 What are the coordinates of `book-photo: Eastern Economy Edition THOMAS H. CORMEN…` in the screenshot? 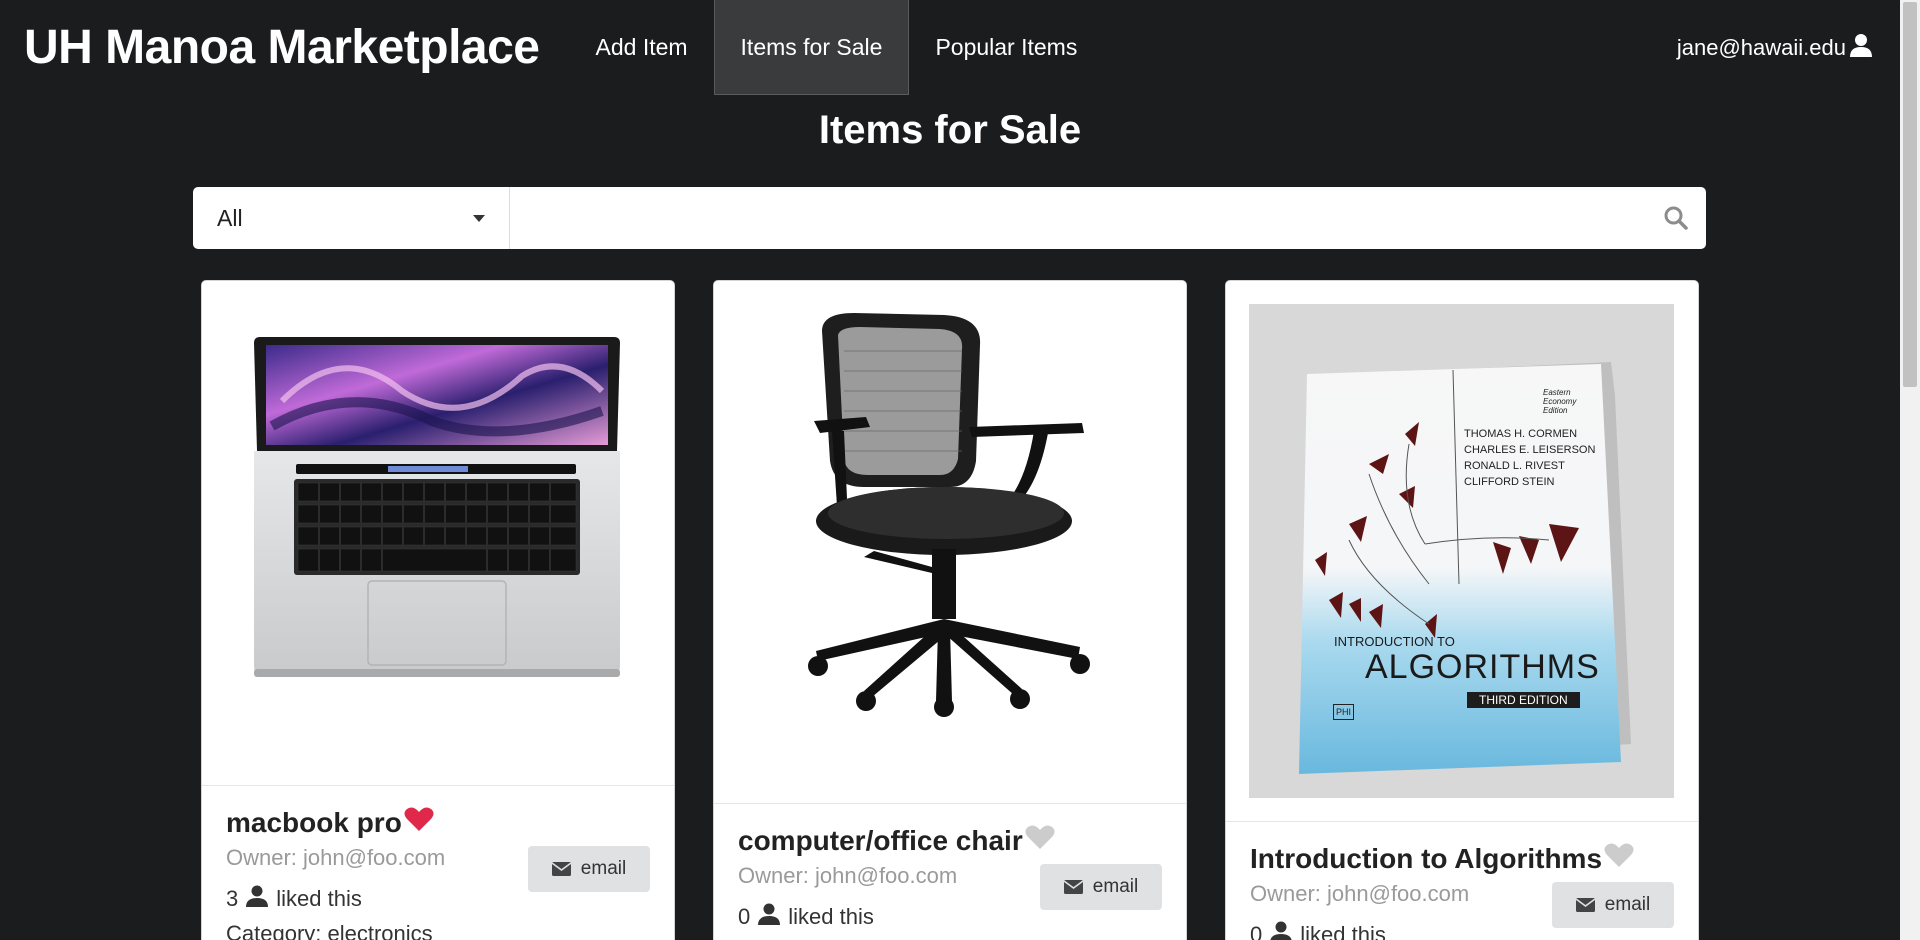 It's located at (1461, 551).